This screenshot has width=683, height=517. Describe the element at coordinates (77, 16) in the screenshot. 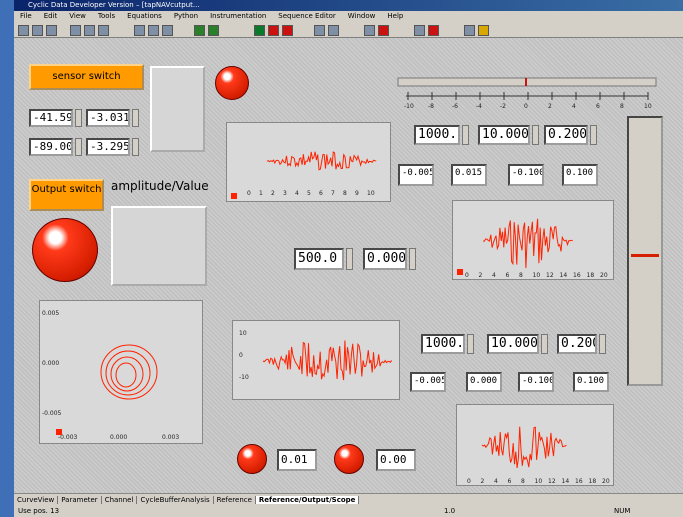

I see `menu-view: View` at that location.